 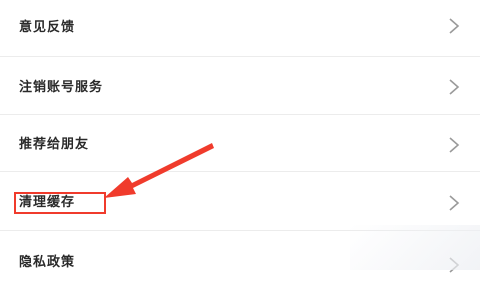 I want to click on settings-item-label: 隐私政策, so click(x=47, y=262).